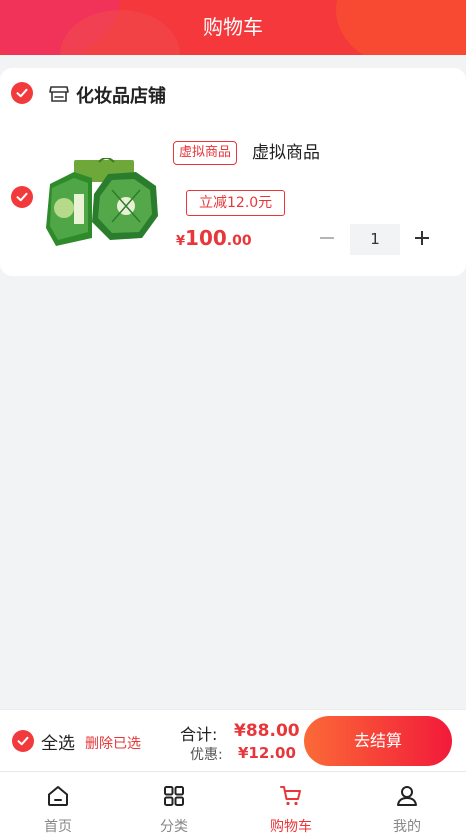 The height and width of the screenshot is (836, 466). I want to click on select-all-checkbox, so click(23, 741).